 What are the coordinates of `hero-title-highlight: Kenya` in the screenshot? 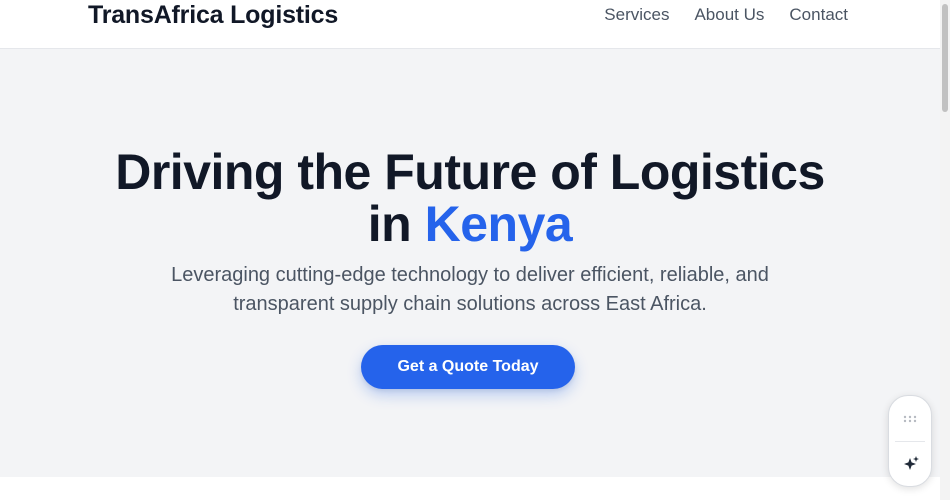 It's located at (498, 224).